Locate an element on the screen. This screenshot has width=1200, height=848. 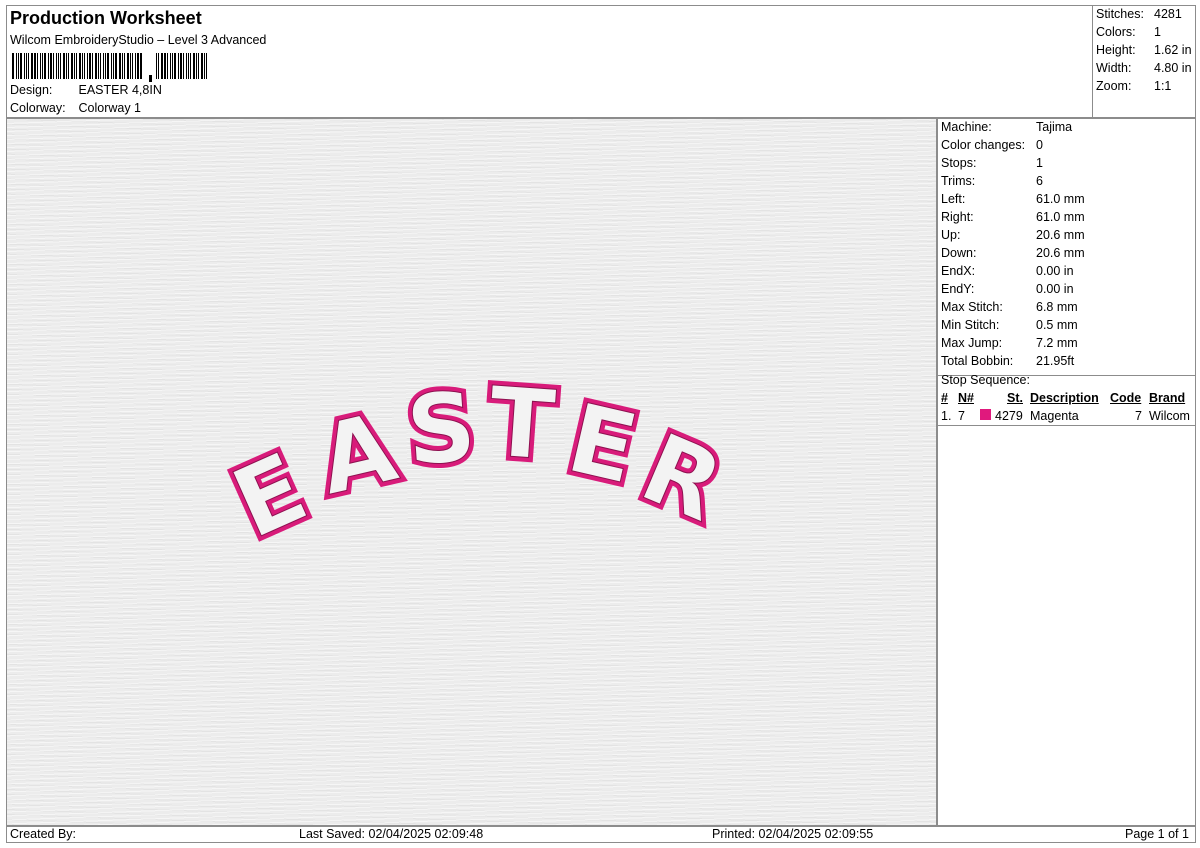
detail-value: 7.2 mm is located at coordinates (1057, 343).